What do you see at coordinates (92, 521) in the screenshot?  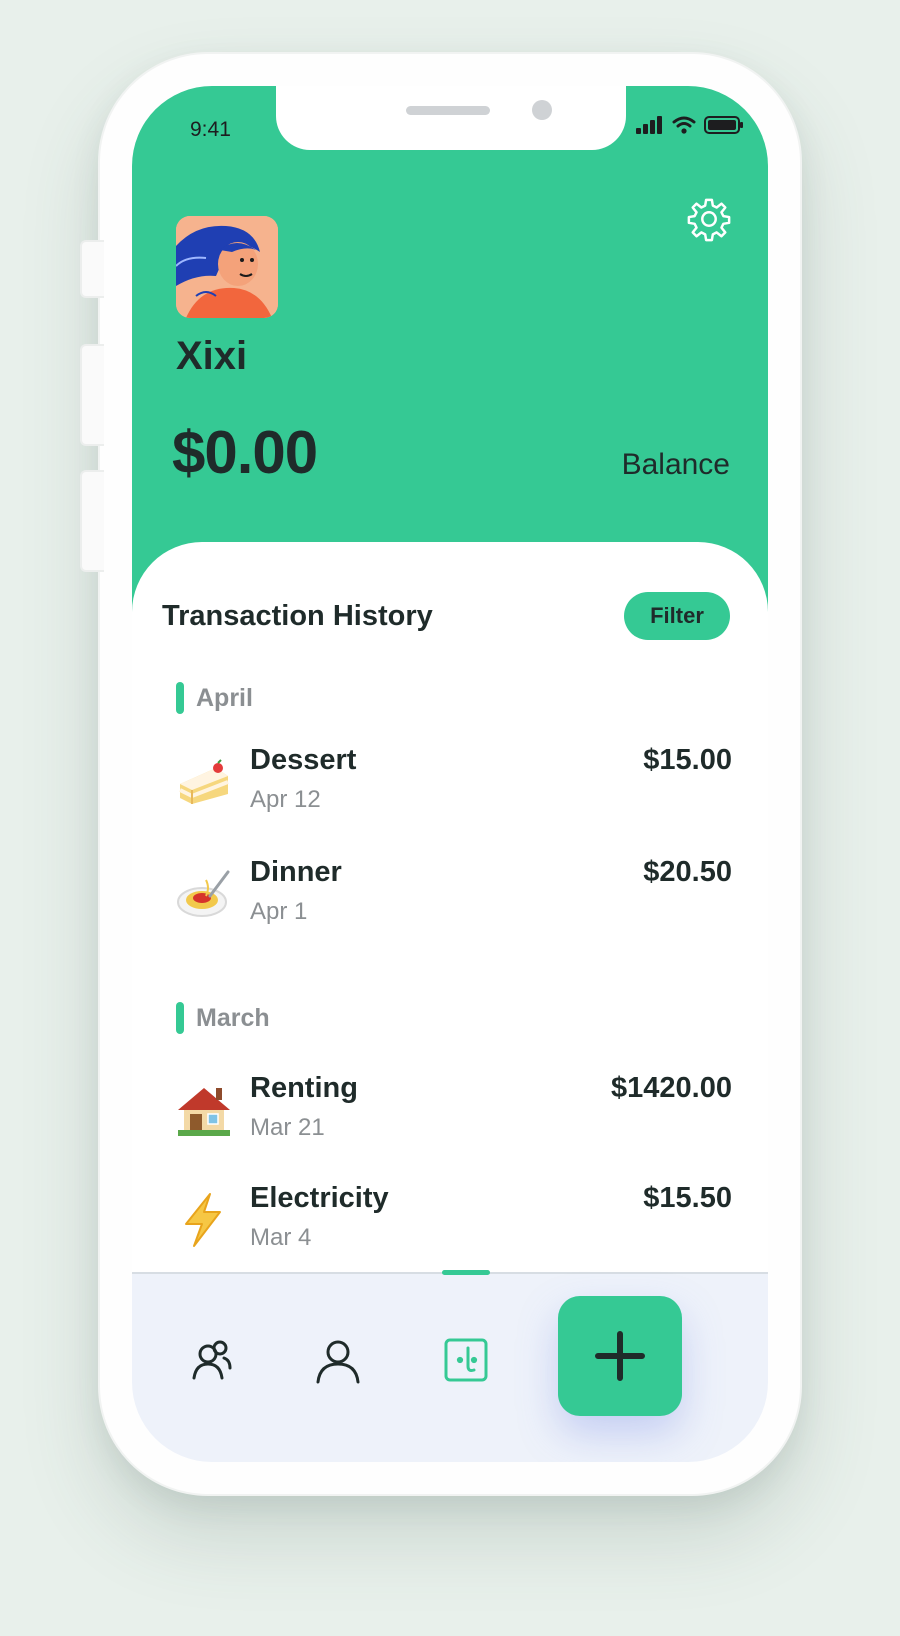 I see `volume-down-button` at bounding box center [92, 521].